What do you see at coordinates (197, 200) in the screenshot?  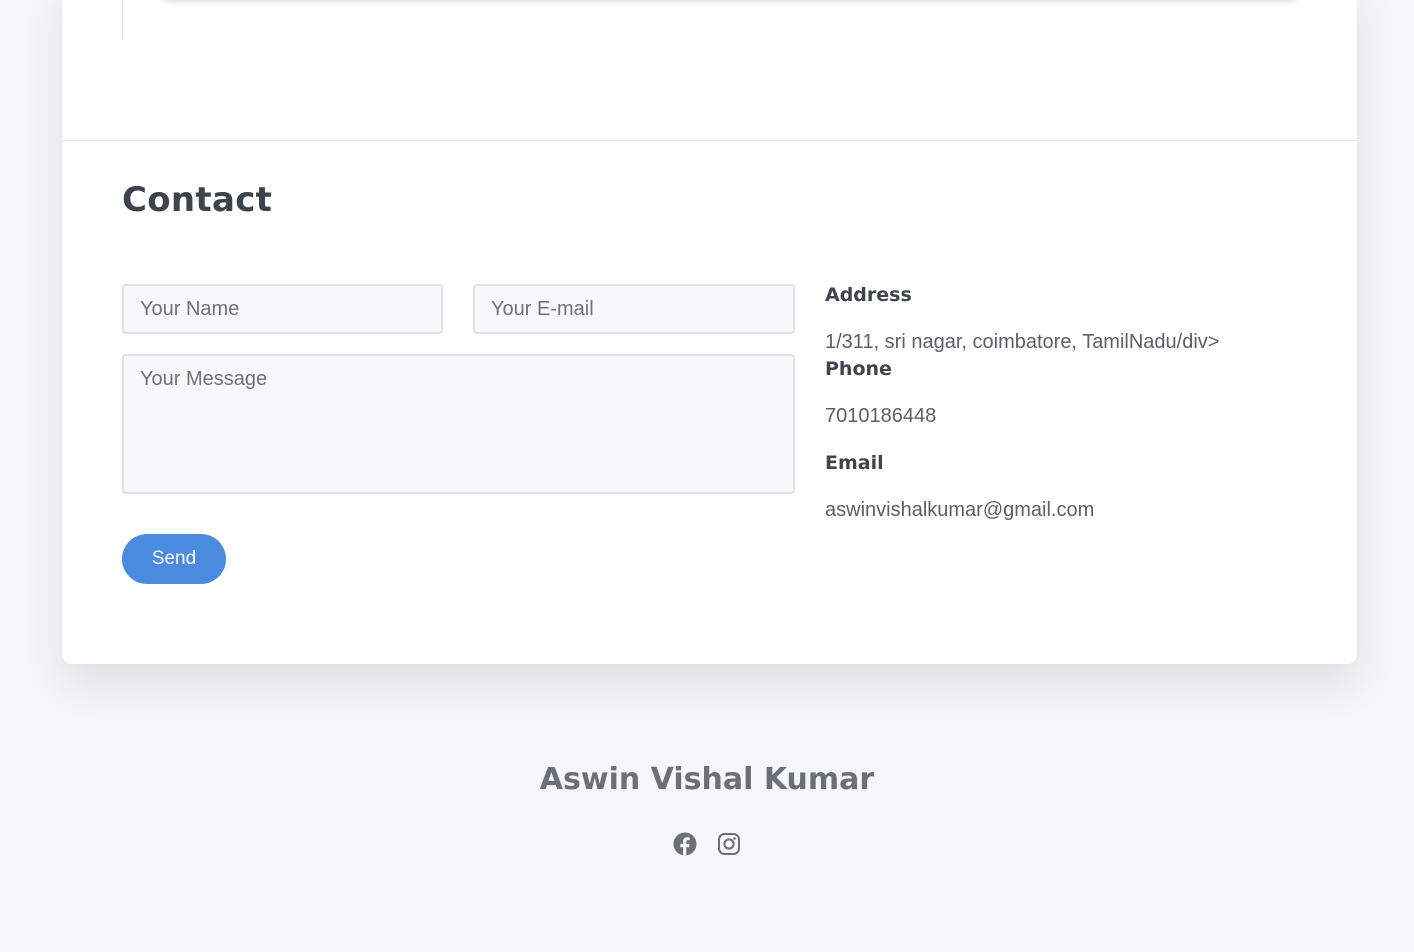 I see `contact-title: Contact` at bounding box center [197, 200].